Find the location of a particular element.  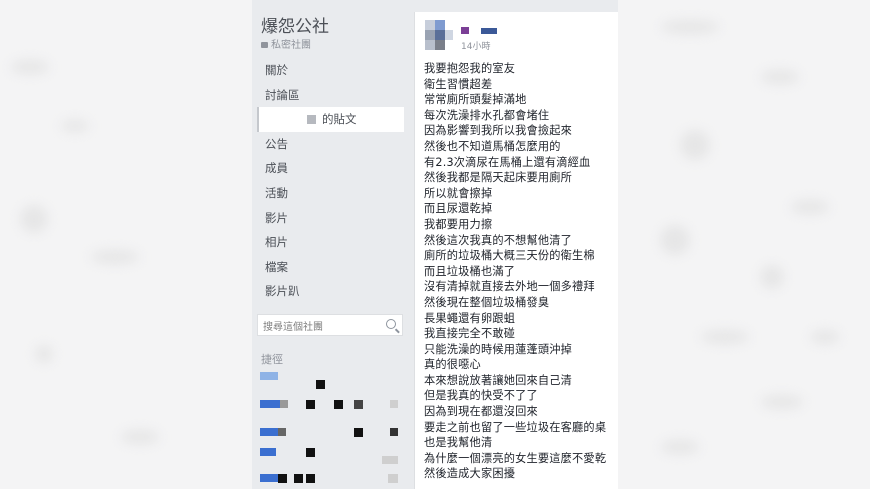

nav-item-member-posts-label: 的貼文 is located at coordinates (339, 119).